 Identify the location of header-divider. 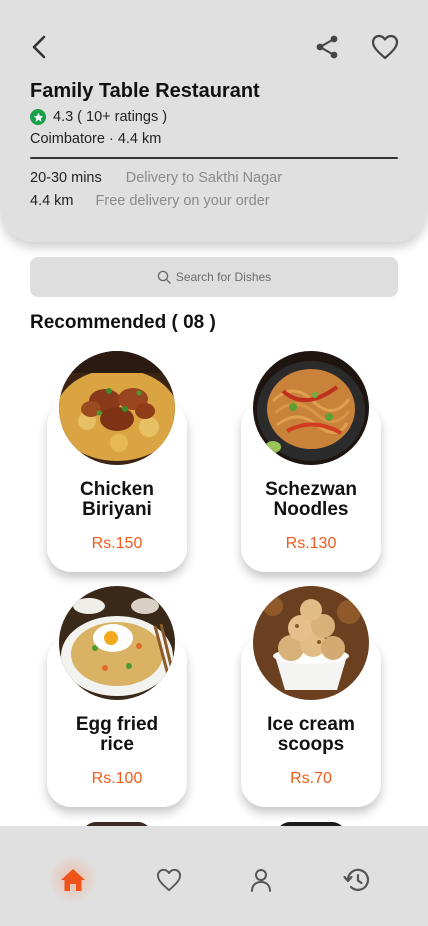
(214, 158).